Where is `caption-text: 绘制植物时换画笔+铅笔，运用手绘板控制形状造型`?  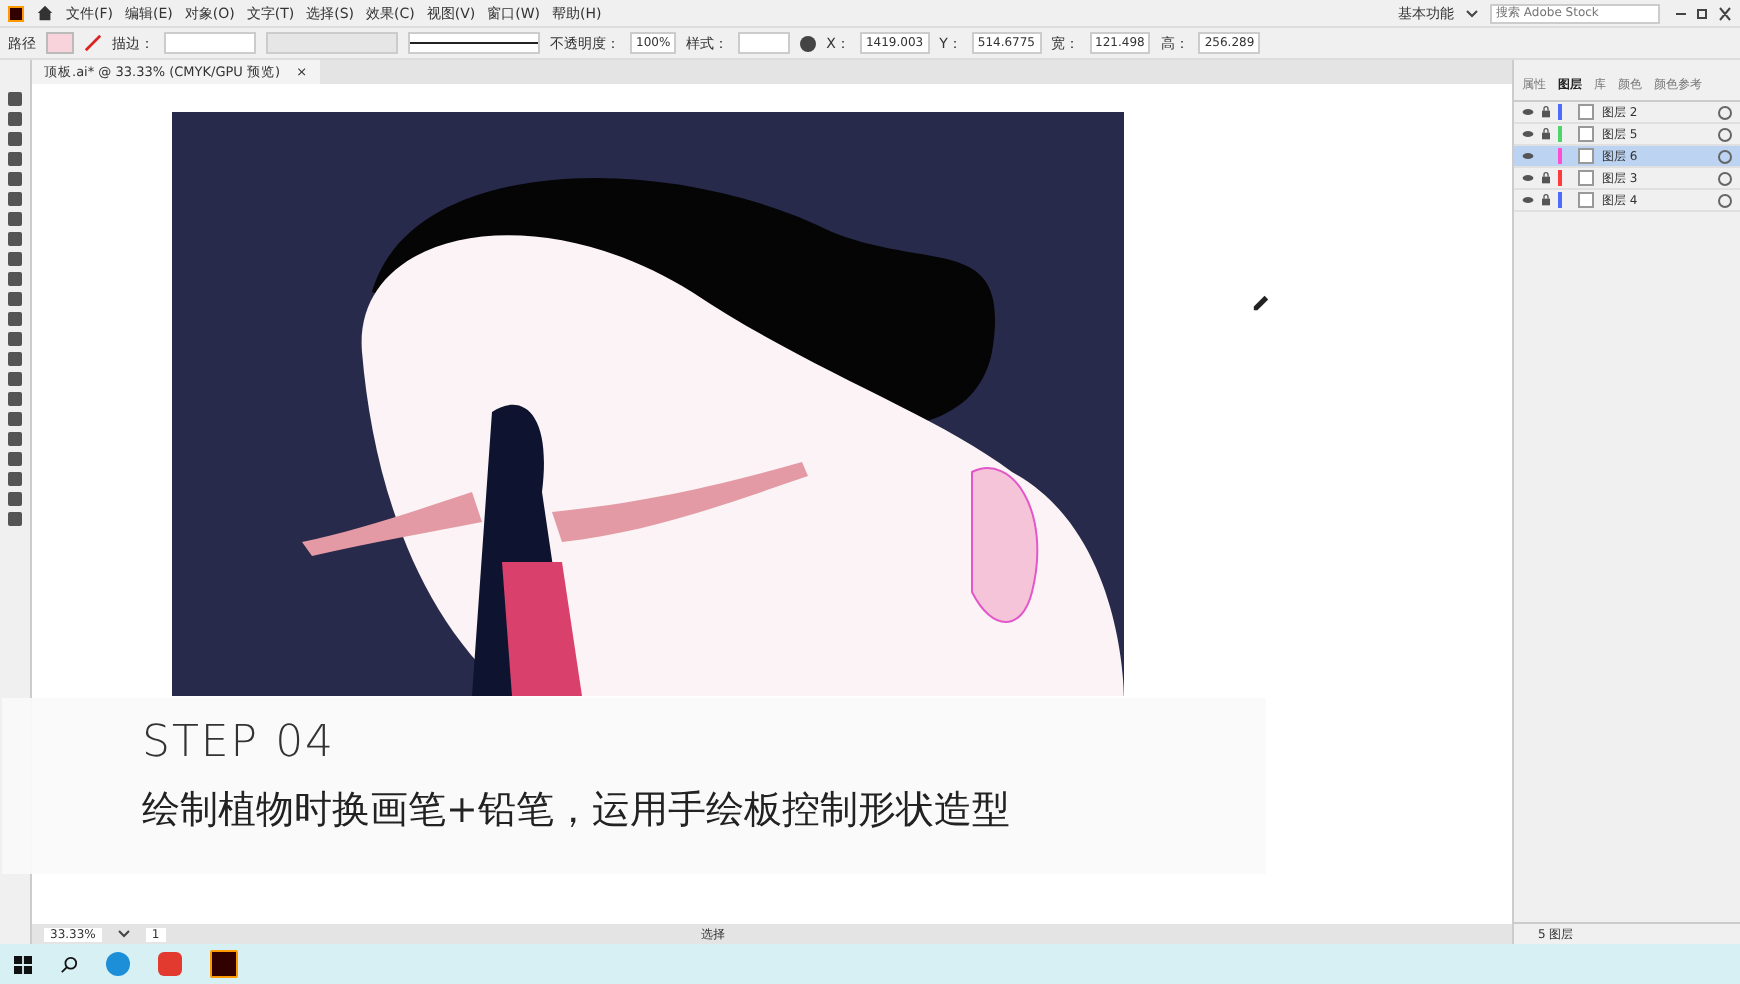 caption-text: 绘制植物时换画笔+铅笔，运用手绘板控制形状造型 is located at coordinates (577, 811).